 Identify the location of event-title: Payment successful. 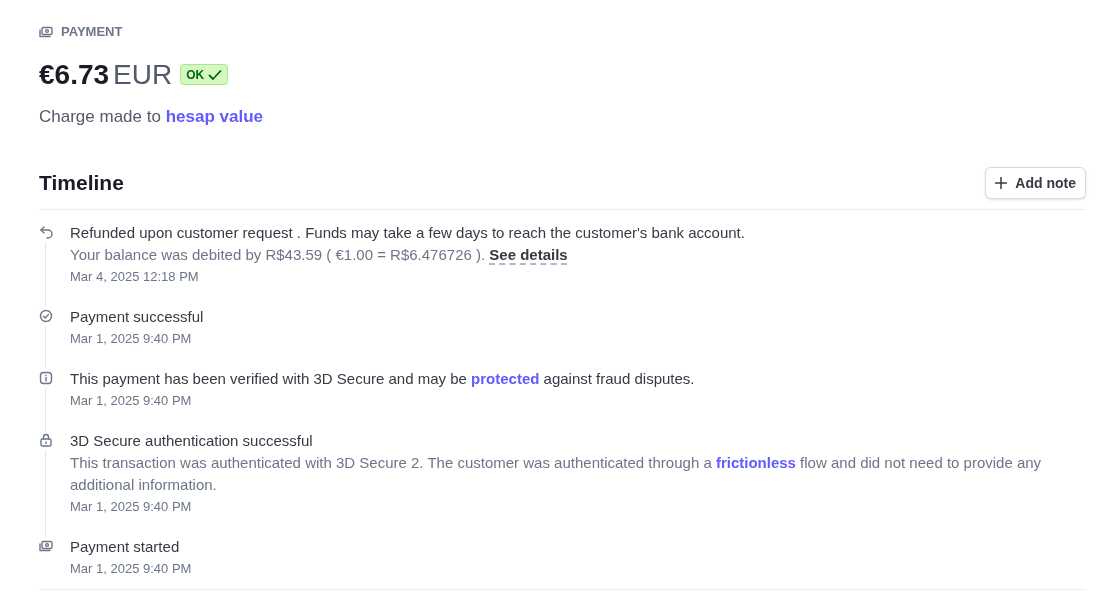
(137, 317).